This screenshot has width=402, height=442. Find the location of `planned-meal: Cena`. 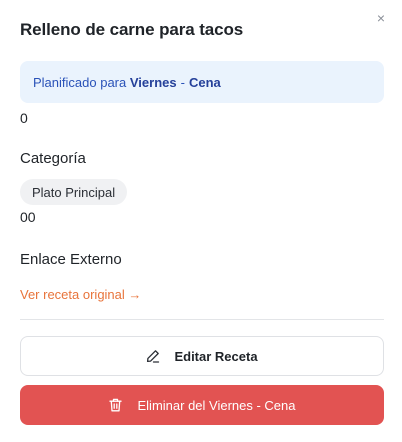

planned-meal: Cena is located at coordinates (204, 82).